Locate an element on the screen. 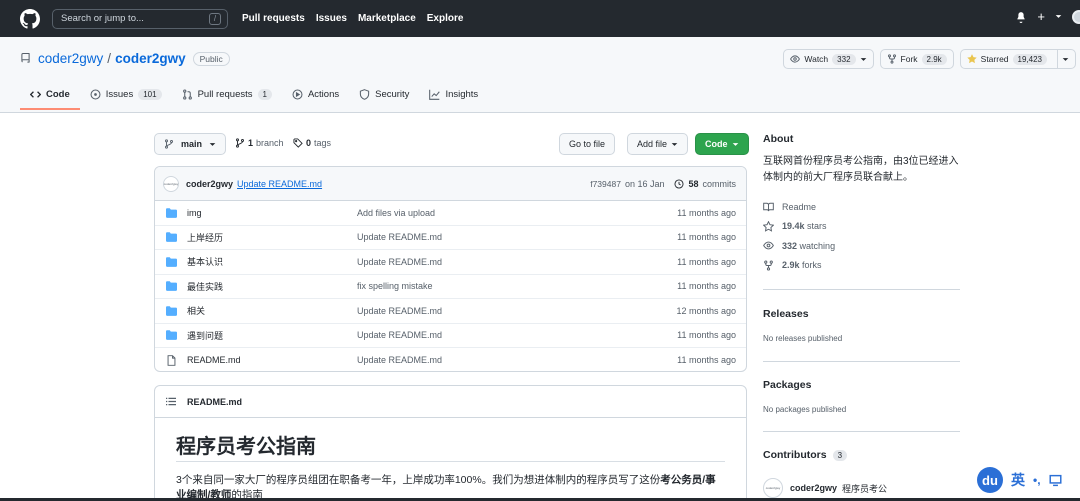  packages-heading: Packages is located at coordinates (787, 385).